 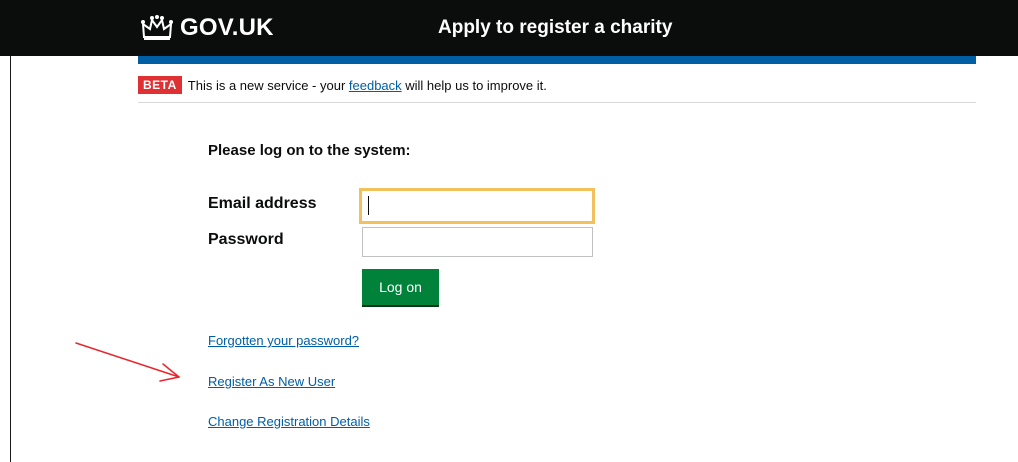 I want to click on header-bar: GOV.UK Apply to register a charity, so click(x=509, y=28).